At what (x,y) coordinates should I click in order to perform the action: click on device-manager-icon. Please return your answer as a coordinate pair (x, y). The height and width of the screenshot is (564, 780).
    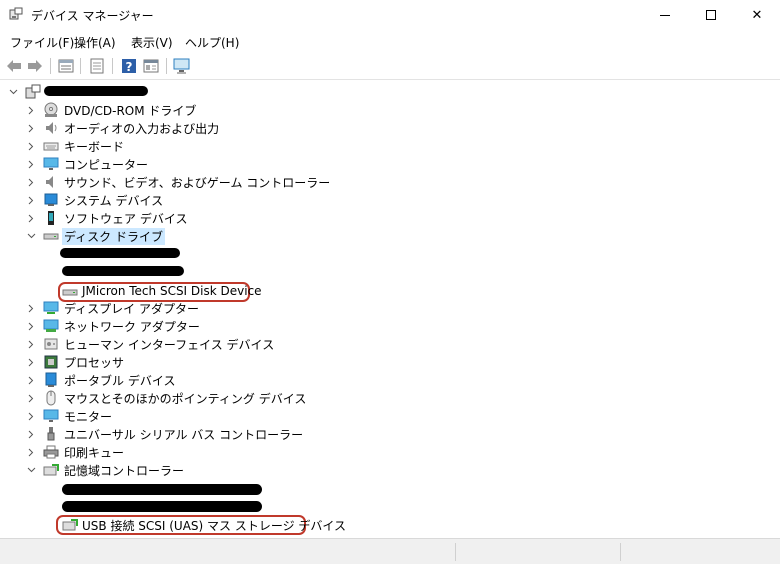
    Looking at the image, I should click on (16, 13).